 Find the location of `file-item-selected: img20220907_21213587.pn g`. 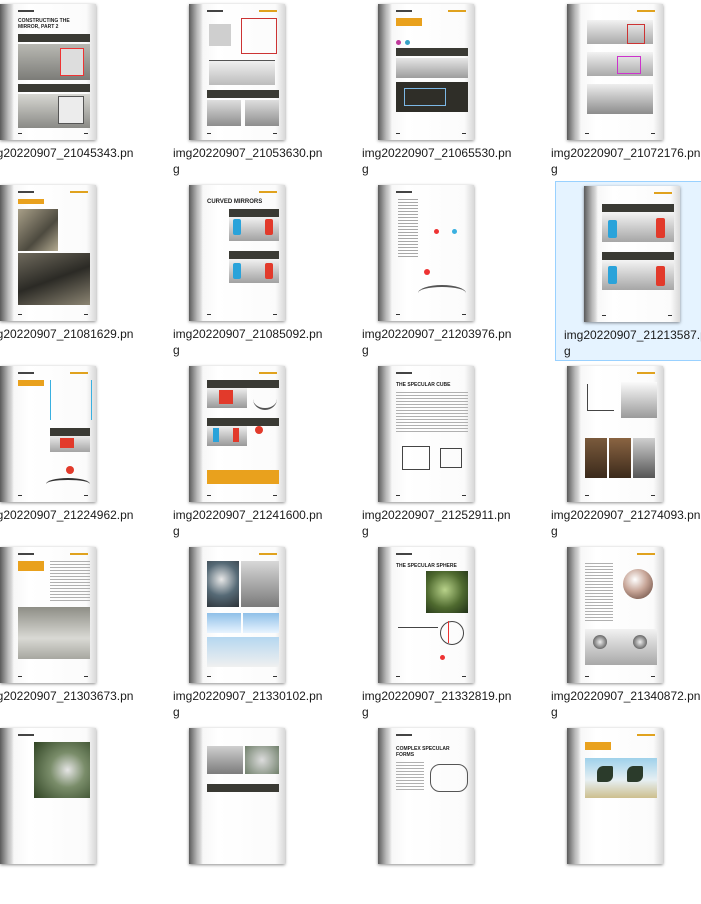

file-item-selected: img20220907_21213587.pn g is located at coordinates (628, 271).